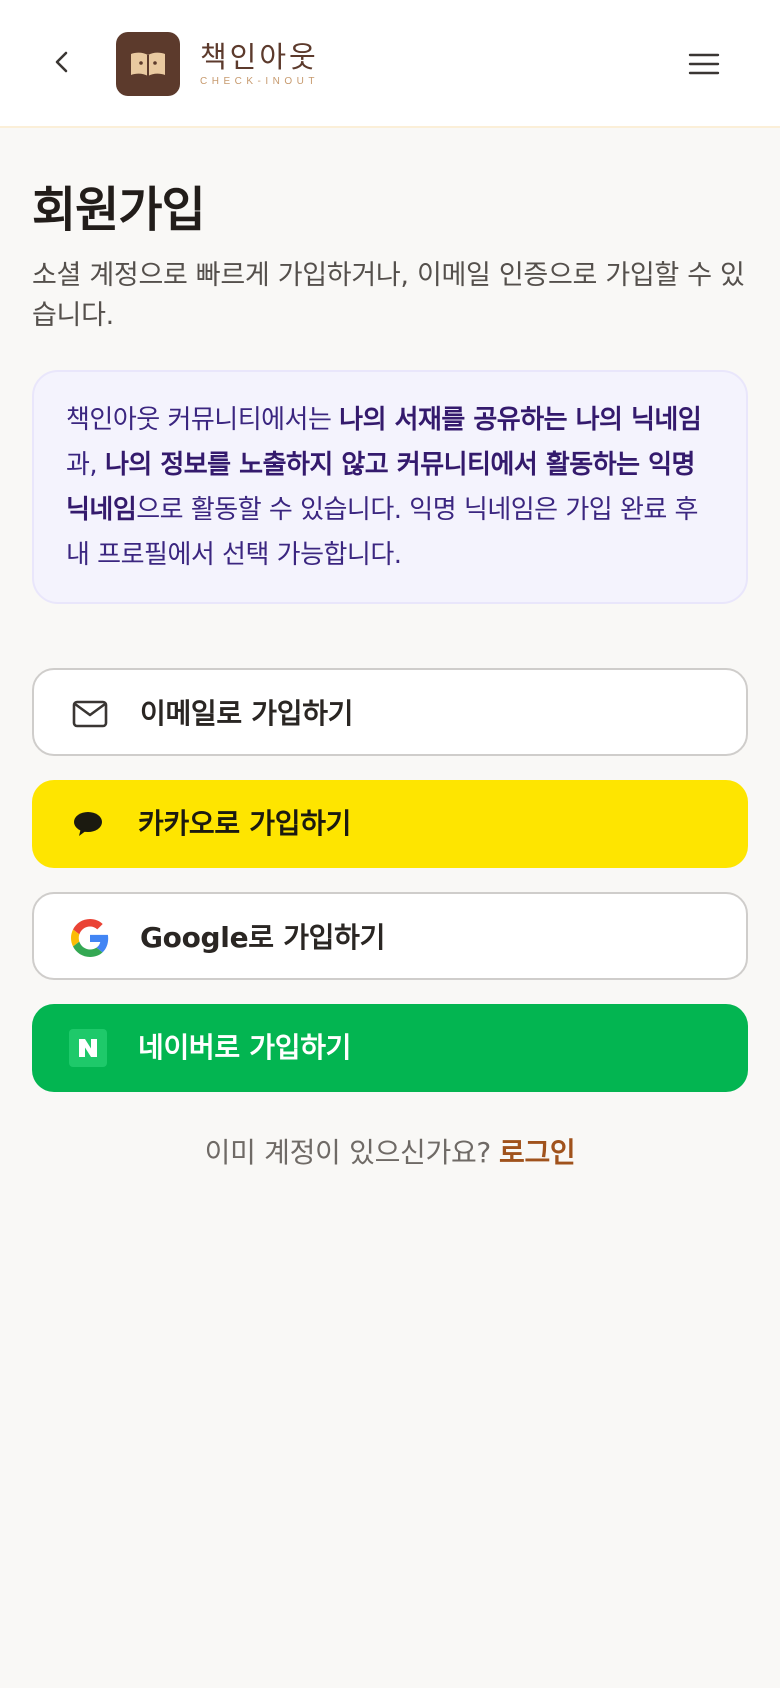 The height and width of the screenshot is (1688, 780). What do you see at coordinates (119, 210) in the screenshot?
I see `page-title: 회원가입` at bounding box center [119, 210].